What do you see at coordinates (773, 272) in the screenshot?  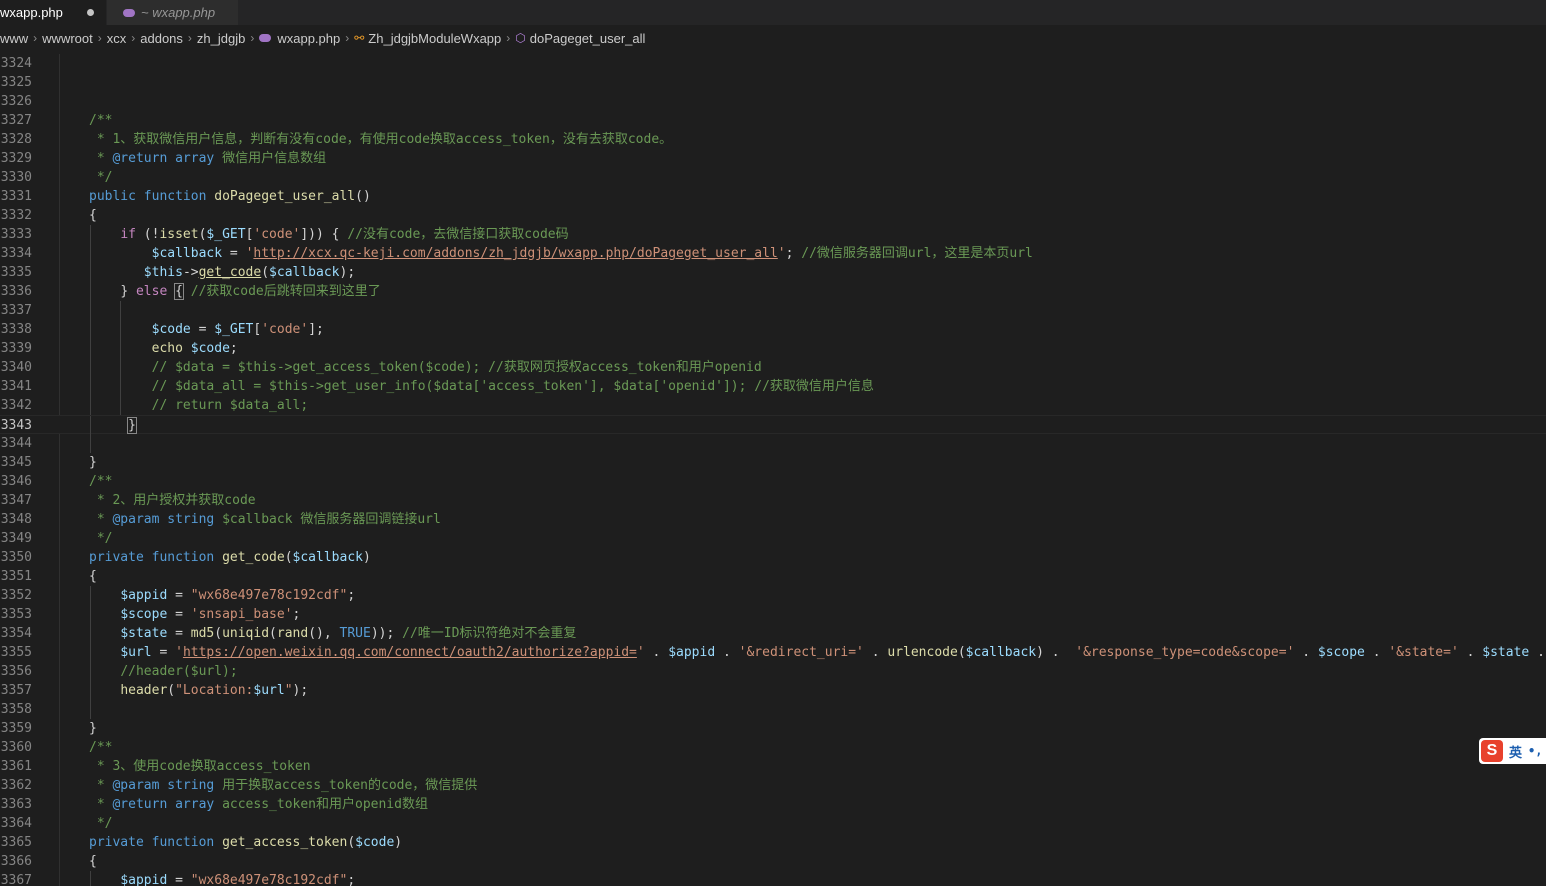 I see `code-line: 3335 $this->get_code($callback);` at bounding box center [773, 272].